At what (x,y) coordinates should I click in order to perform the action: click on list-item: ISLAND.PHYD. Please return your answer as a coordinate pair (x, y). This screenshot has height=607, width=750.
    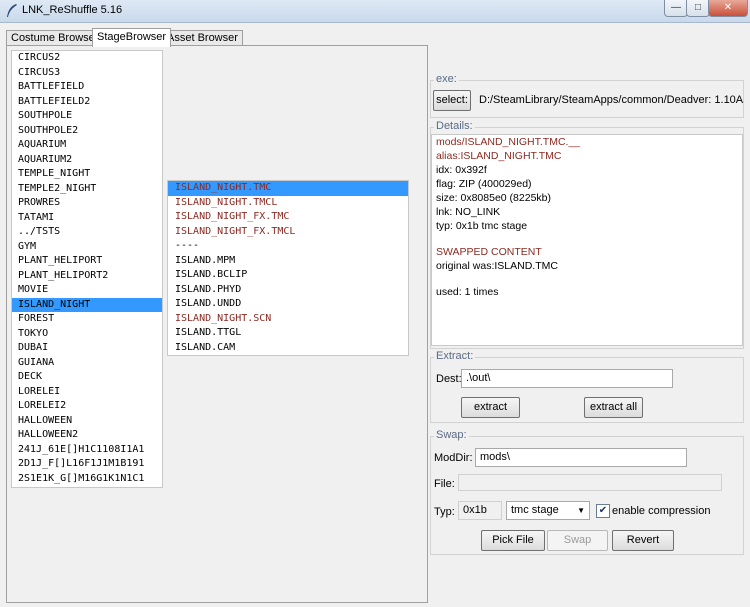
    Looking at the image, I should click on (288, 290).